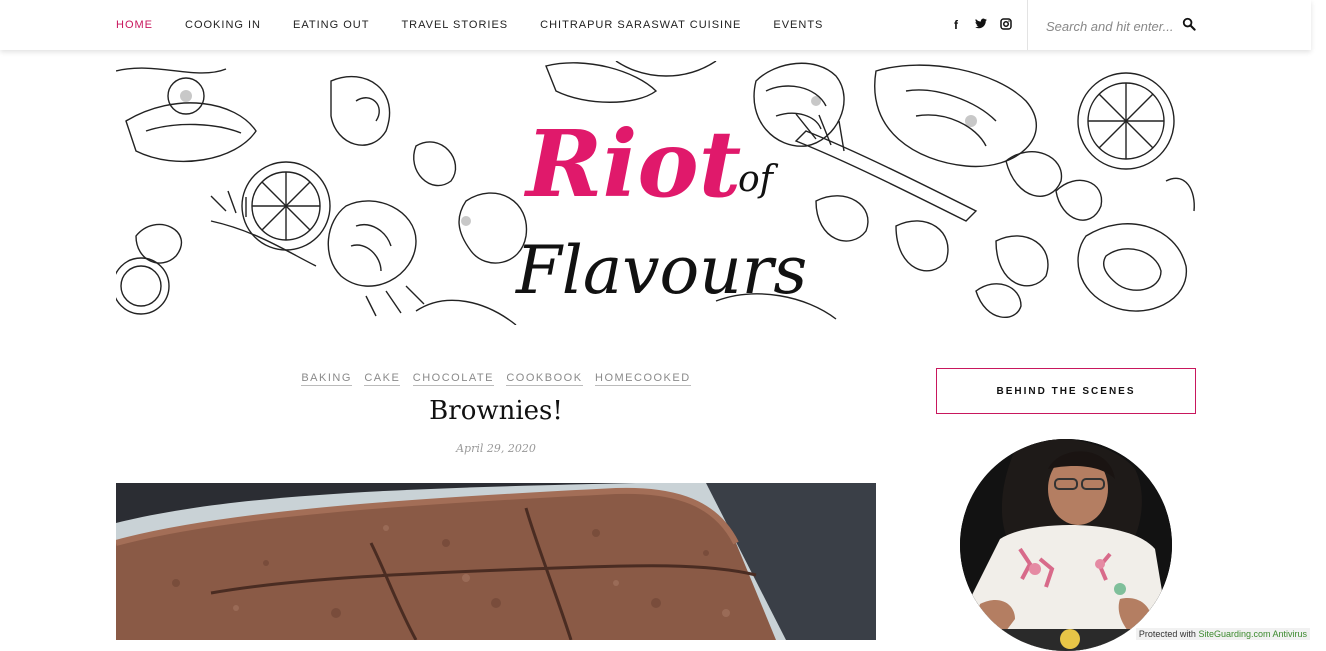  What do you see at coordinates (223, 25) in the screenshot?
I see `nav-cooking-in: COOKING IN` at bounding box center [223, 25].